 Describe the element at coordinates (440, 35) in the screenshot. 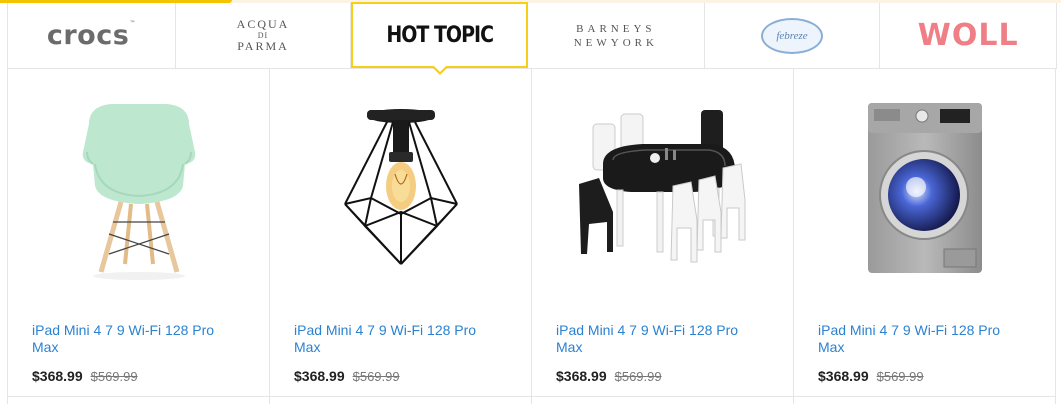

I see `hot-topic-logo: HOT TOPIC` at that location.